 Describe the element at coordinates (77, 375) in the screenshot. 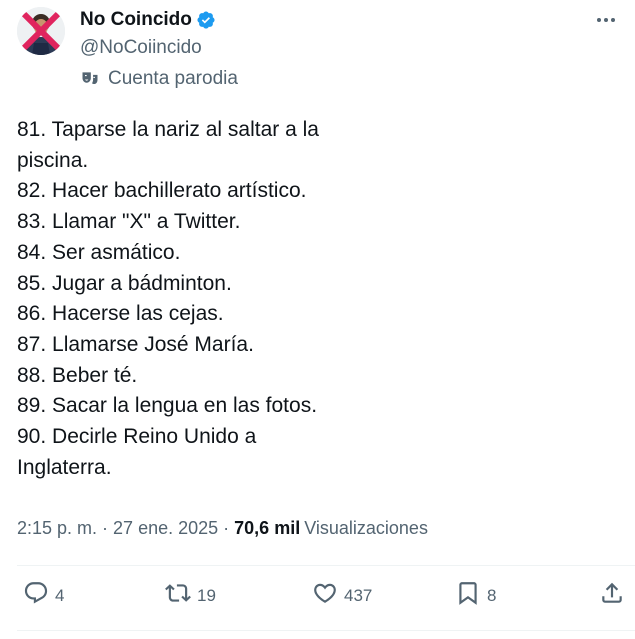

I see `tweet-line: 88. Beber té.` at that location.